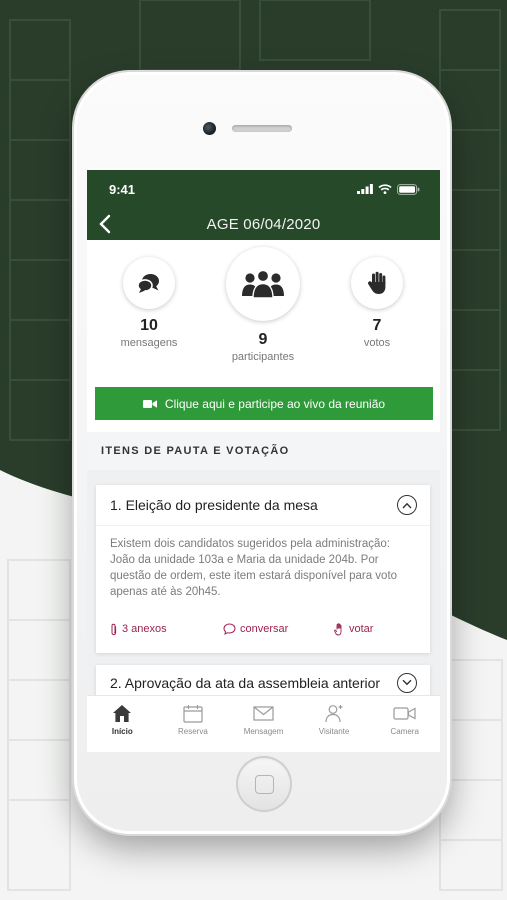 This screenshot has width=507, height=900. I want to click on tab-label: Mensagem, so click(263, 731).